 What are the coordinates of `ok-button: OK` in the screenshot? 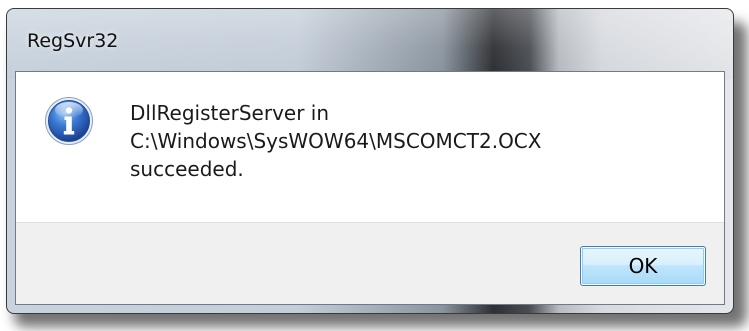 It's located at (643, 266).